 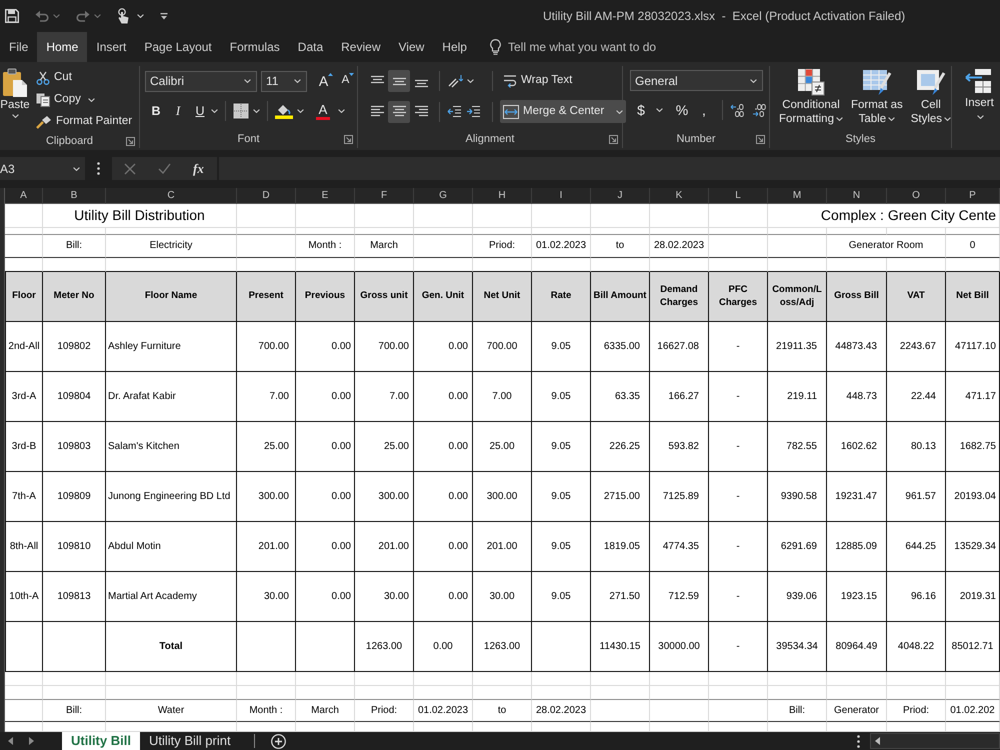 I want to click on increase-indent-icon, so click(x=473, y=111).